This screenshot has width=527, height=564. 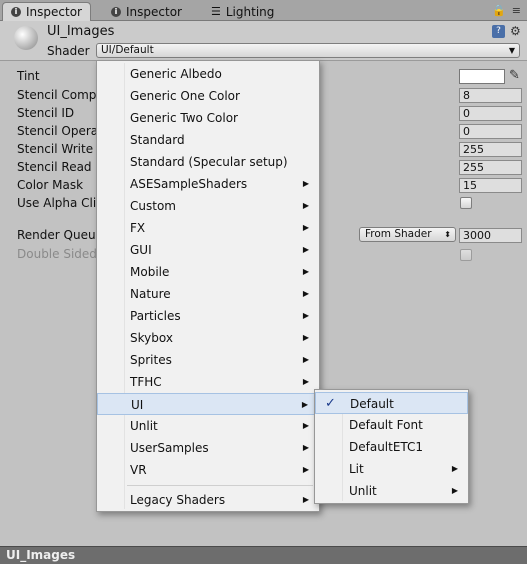 I want to click on tab-label: Lighting, so click(x=250, y=11).